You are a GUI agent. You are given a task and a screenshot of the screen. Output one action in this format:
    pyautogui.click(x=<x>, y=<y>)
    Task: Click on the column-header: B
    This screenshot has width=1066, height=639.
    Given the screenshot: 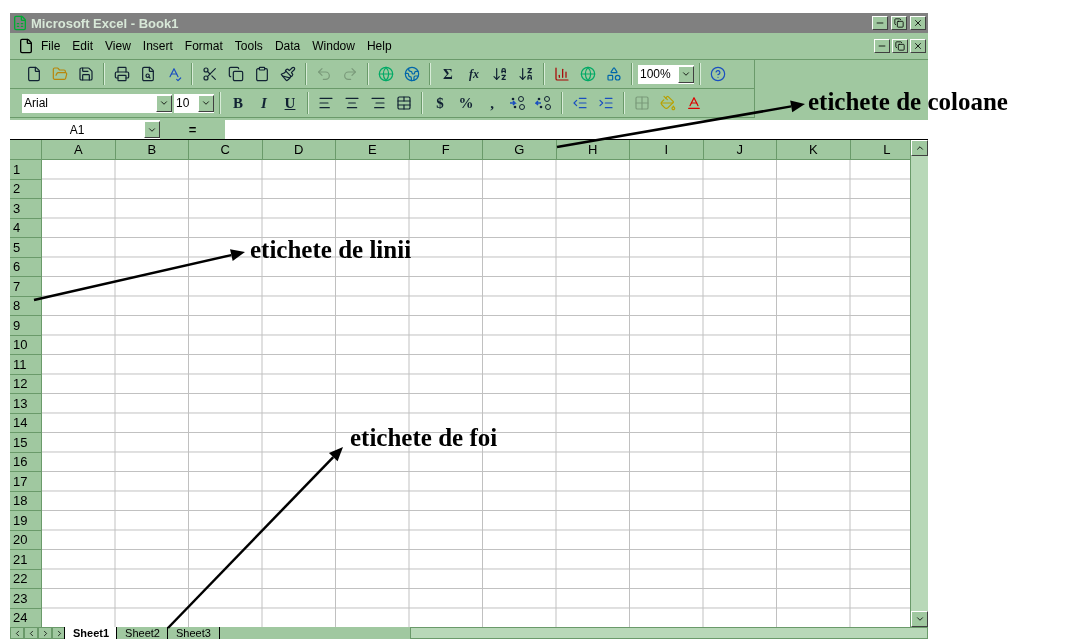 What is the action you would take?
    pyautogui.click(x=152, y=150)
    